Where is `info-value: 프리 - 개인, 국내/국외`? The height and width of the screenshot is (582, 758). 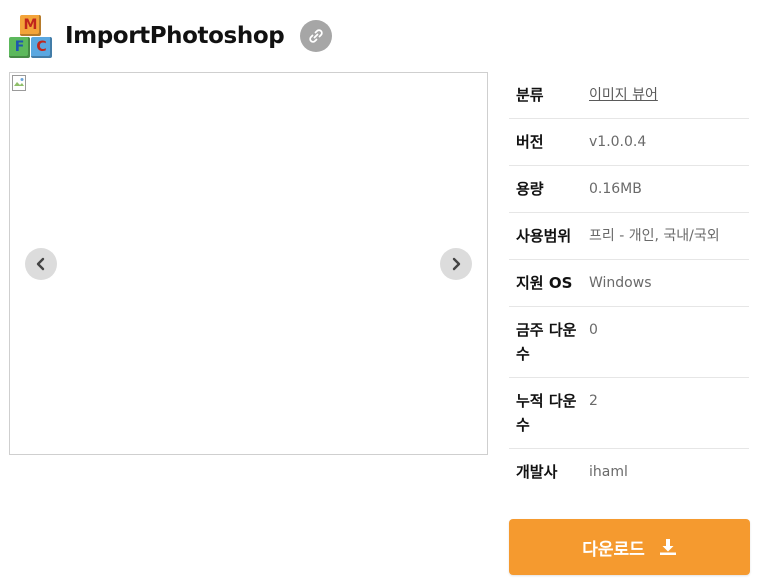
info-value: 프리 - 개인, 국내/국외 is located at coordinates (654, 236).